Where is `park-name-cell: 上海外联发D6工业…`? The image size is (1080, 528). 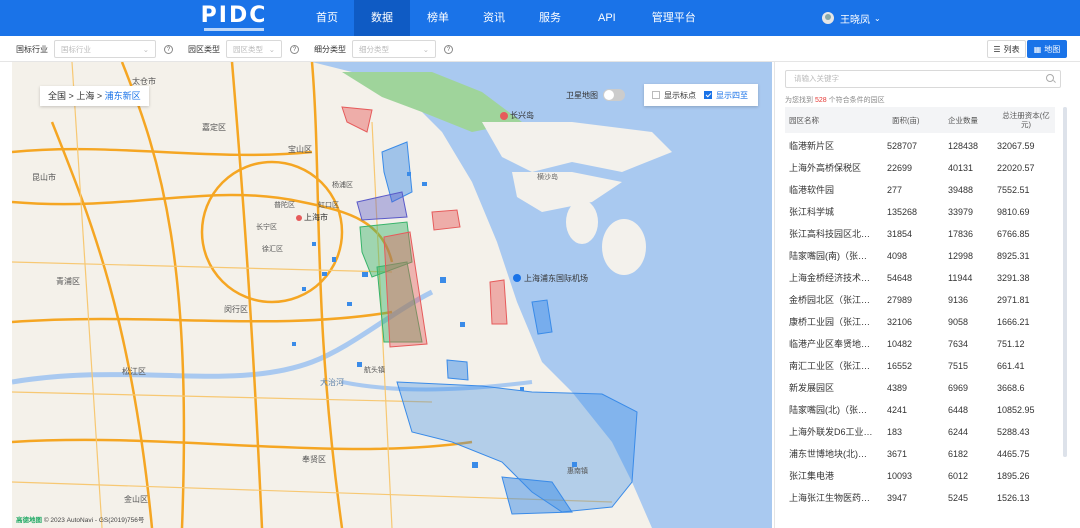
park-name-cell: 上海外联发D6工业… is located at coordinates (831, 432).